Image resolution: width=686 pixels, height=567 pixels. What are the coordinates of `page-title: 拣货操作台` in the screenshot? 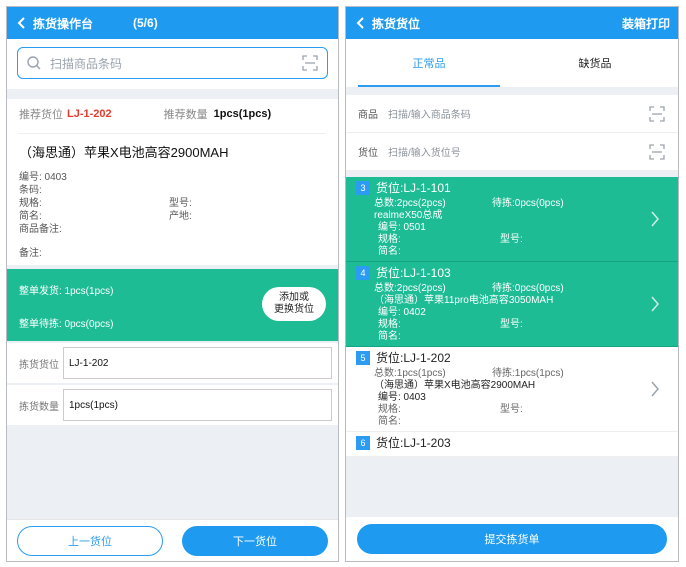 It's located at (63, 23).